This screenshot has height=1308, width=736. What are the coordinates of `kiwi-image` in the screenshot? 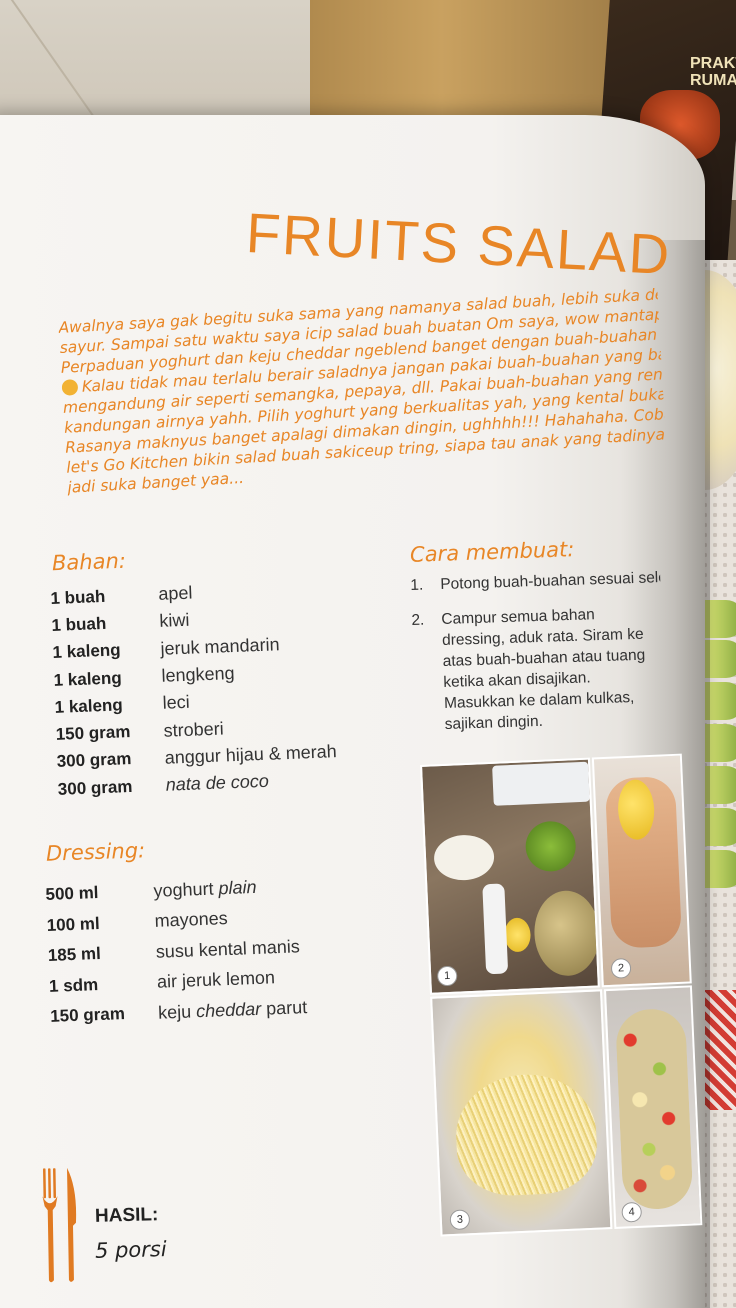 It's located at (550, 846).